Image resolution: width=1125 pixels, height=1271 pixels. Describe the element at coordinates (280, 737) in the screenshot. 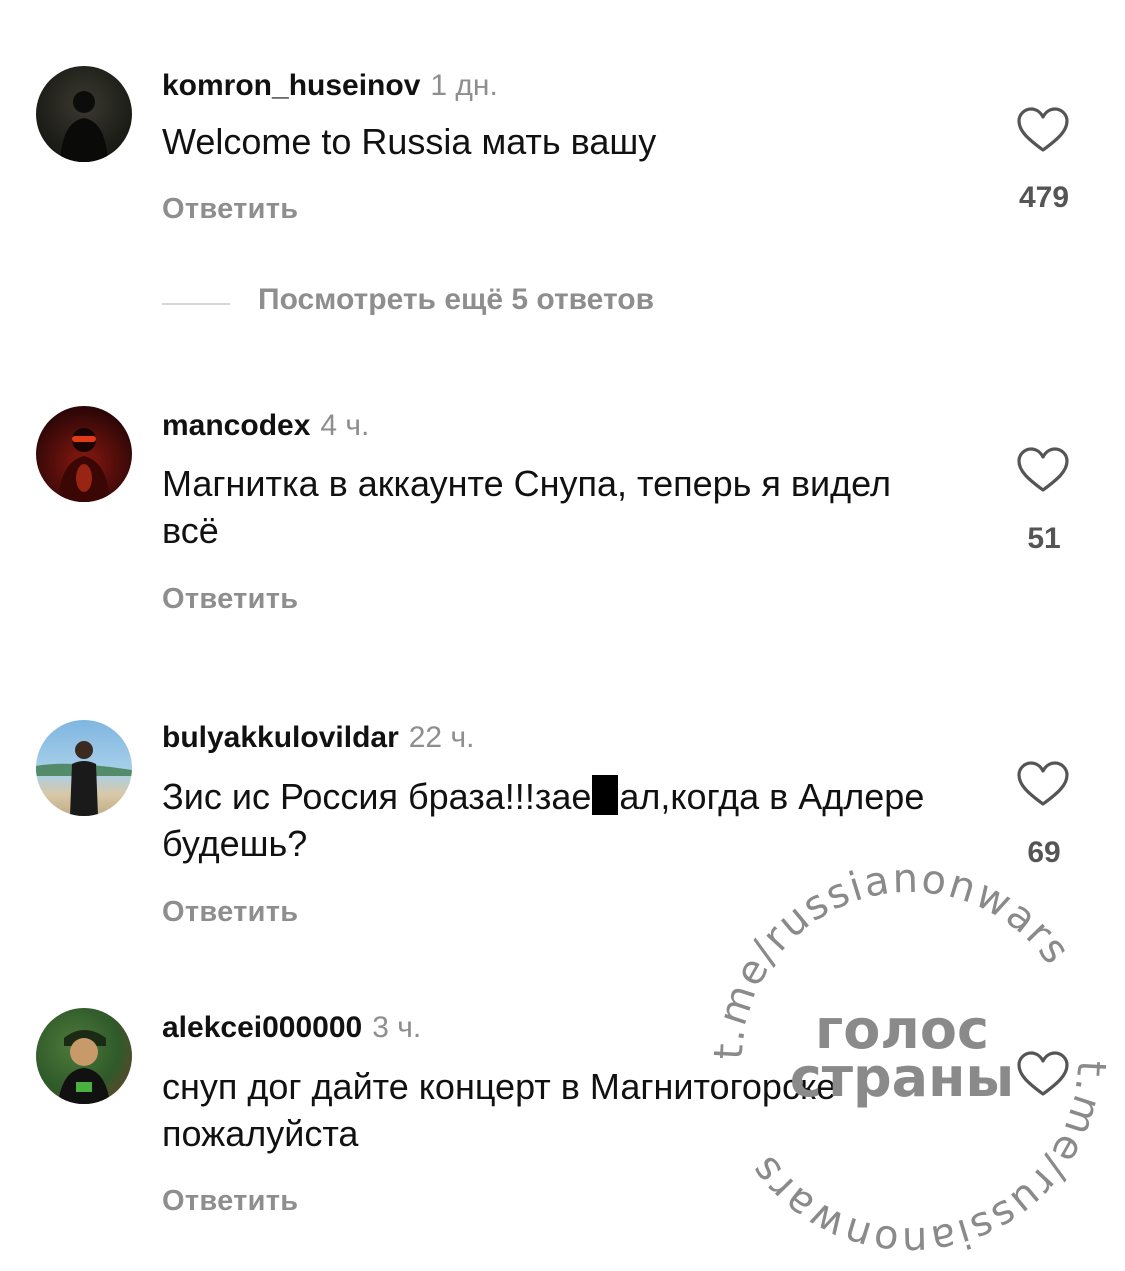

I see `username: bulyakkulovildar` at that location.